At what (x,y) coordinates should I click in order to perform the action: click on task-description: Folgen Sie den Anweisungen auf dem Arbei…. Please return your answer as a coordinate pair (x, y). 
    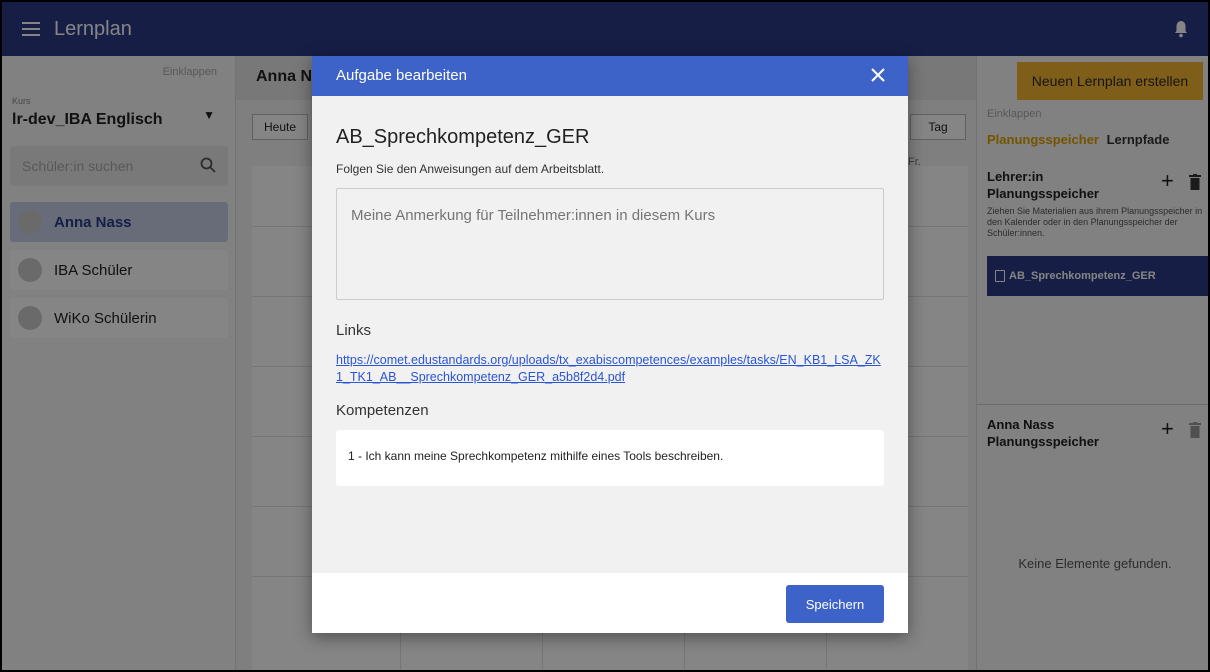
    Looking at the image, I should click on (470, 169).